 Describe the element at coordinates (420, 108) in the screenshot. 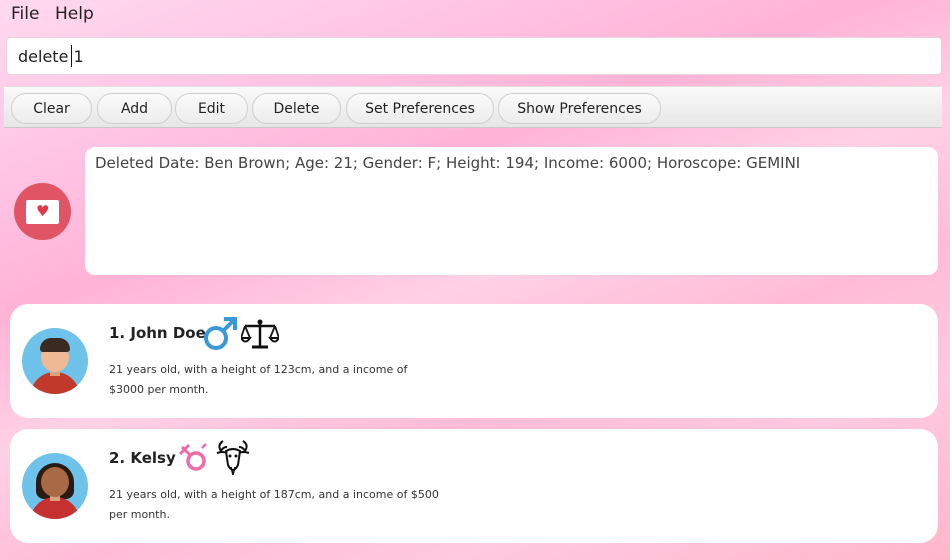

I see `set-preferences-button: Set Preferences` at that location.